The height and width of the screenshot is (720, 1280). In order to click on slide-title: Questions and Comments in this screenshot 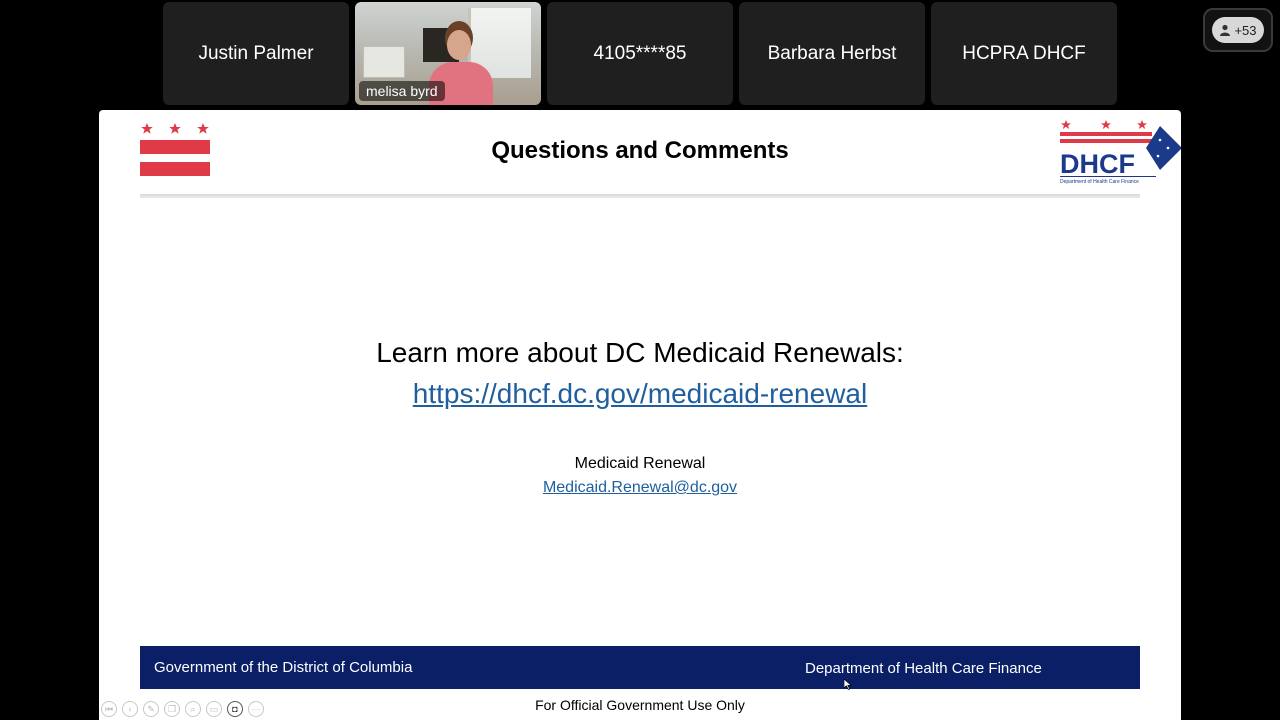, I will do `click(640, 150)`.